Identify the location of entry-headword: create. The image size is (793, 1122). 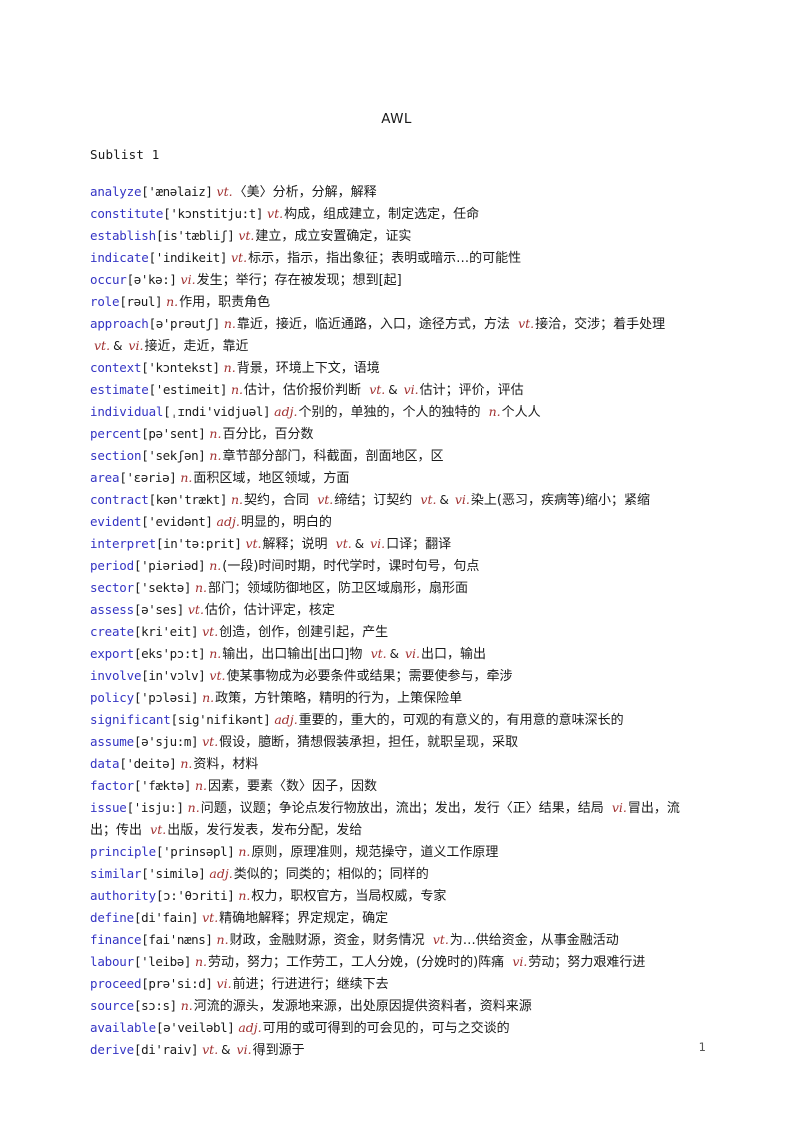
(112, 631).